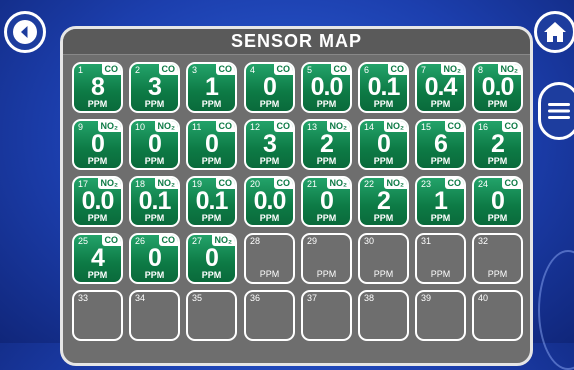  I want to click on sensor-tile-5: 5 CO 0.0 PPM, so click(326, 87).